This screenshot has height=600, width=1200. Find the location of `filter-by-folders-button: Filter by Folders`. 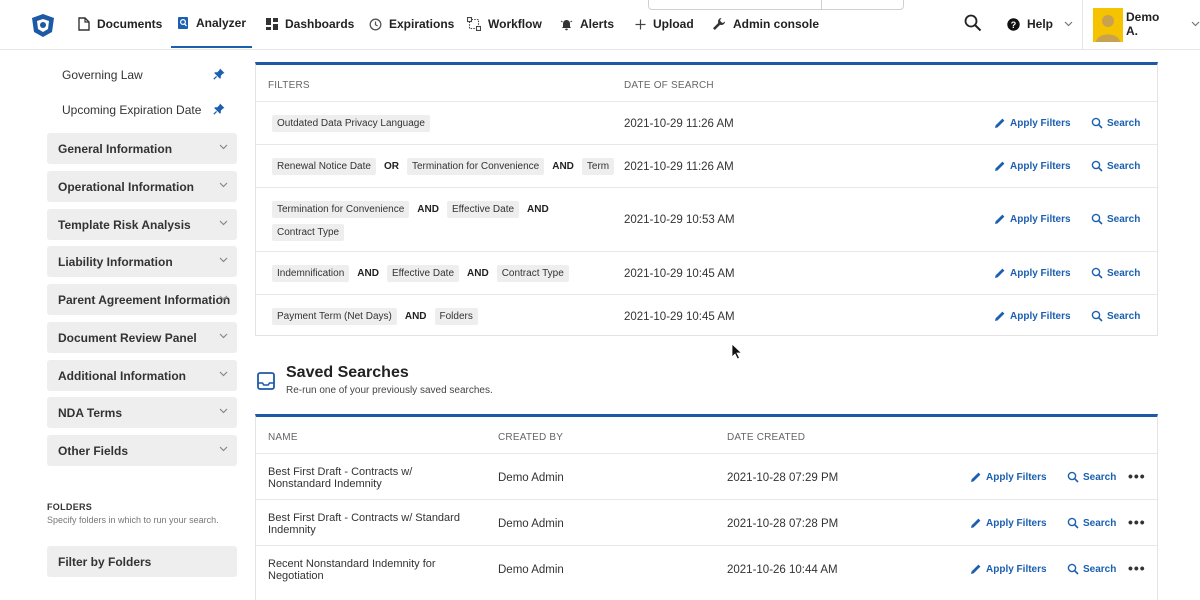

filter-by-folders-button: Filter by Folders is located at coordinates (142, 561).